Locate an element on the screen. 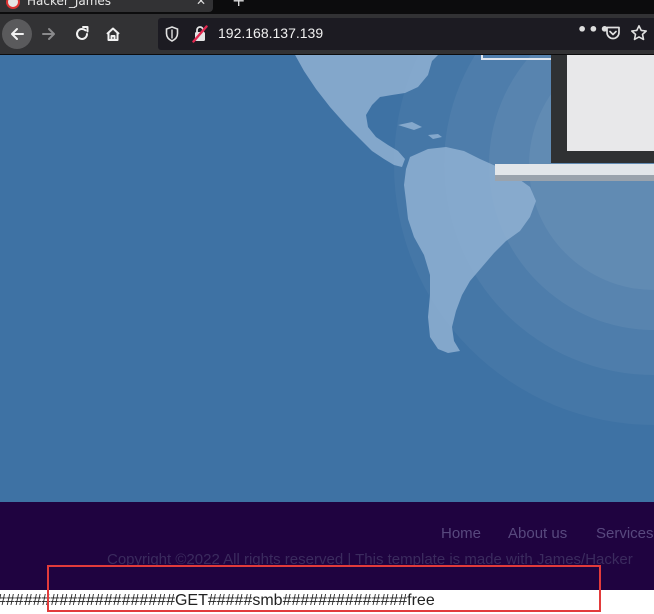 The width and height of the screenshot is (654, 614). insecure-lock-icon is located at coordinates (200, 34).